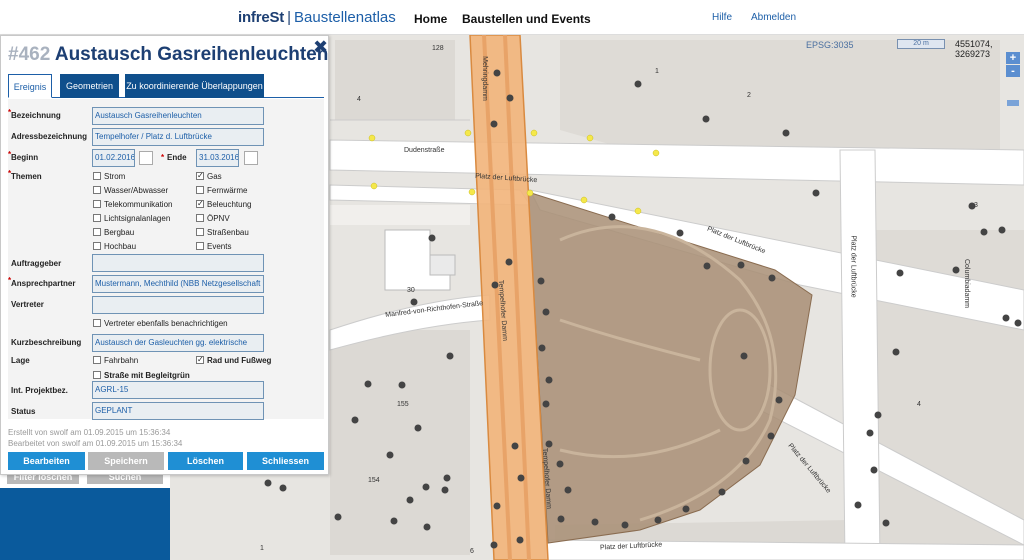 This screenshot has height=560, width=1024. What do you see at coordinates (830, 45) in the screenshot?
I see `epsg-label: EPSG:3035` at bounding box center [830, 45].